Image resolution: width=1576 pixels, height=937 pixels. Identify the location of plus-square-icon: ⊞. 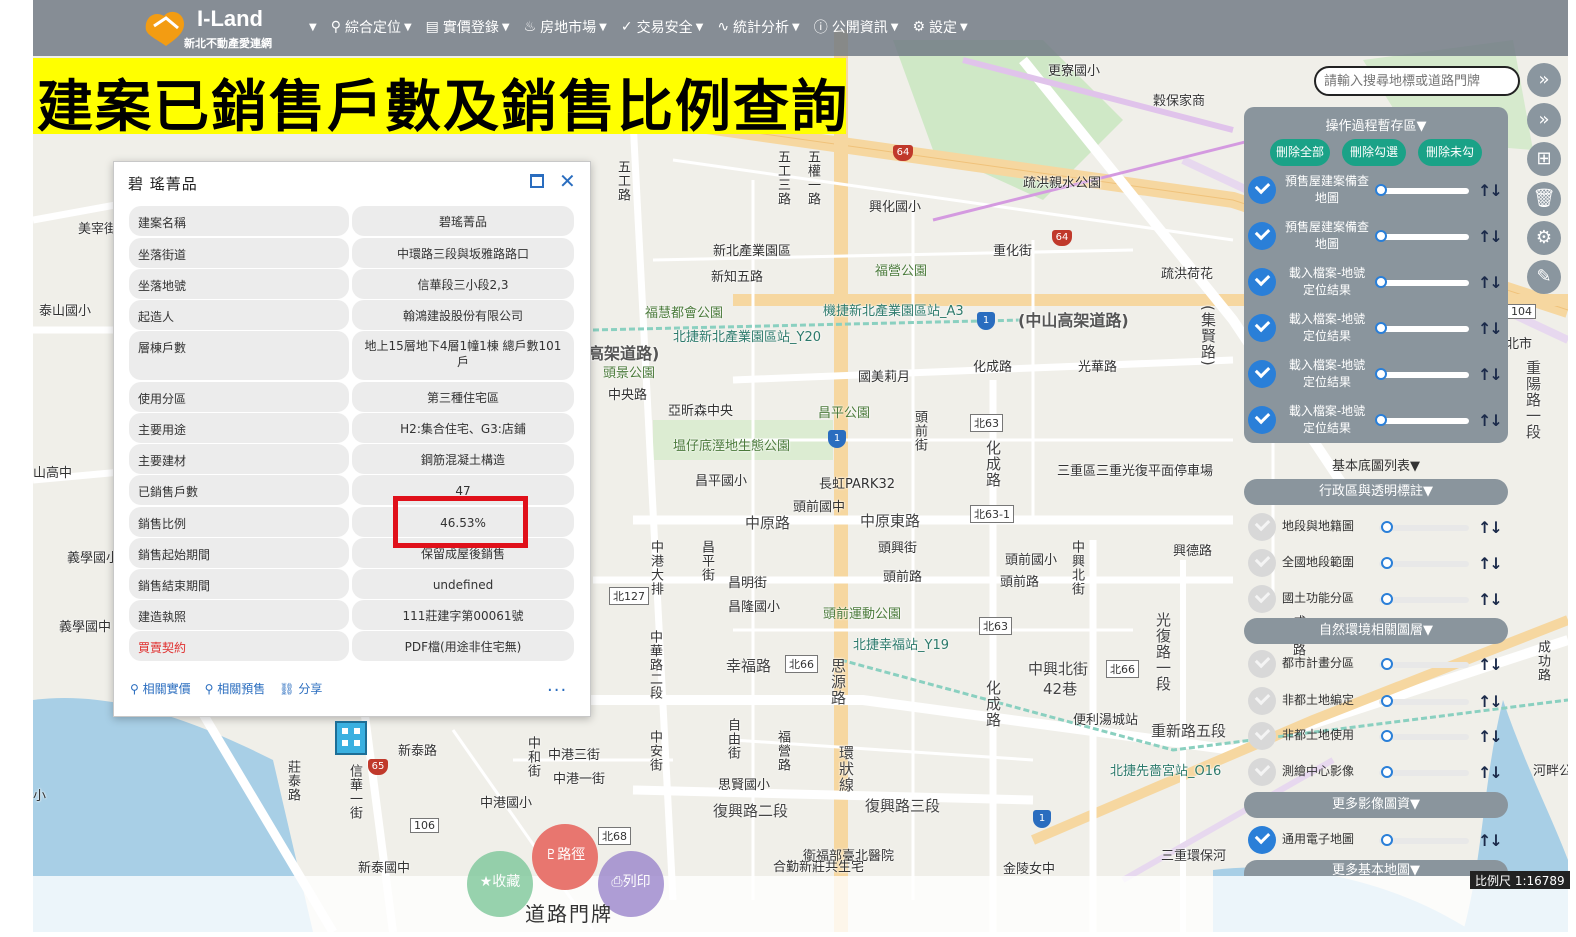
(1544, 158).